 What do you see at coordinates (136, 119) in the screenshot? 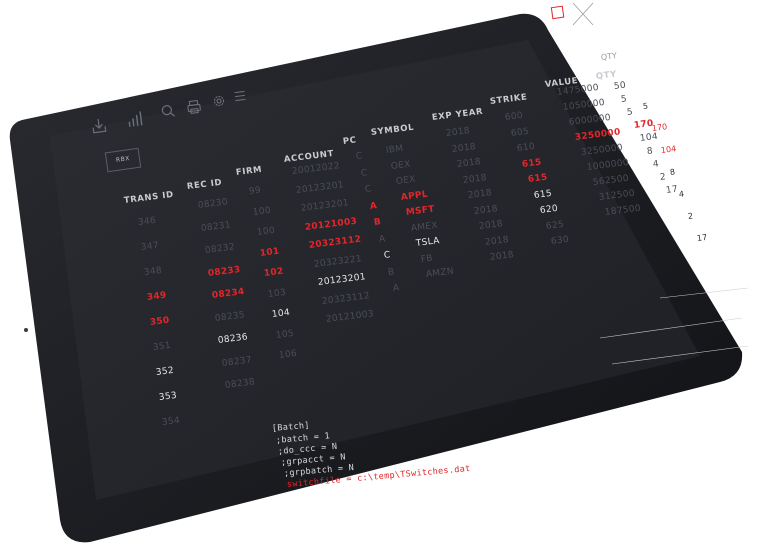
I see `chart-icon` at bounding box center [136, 119].